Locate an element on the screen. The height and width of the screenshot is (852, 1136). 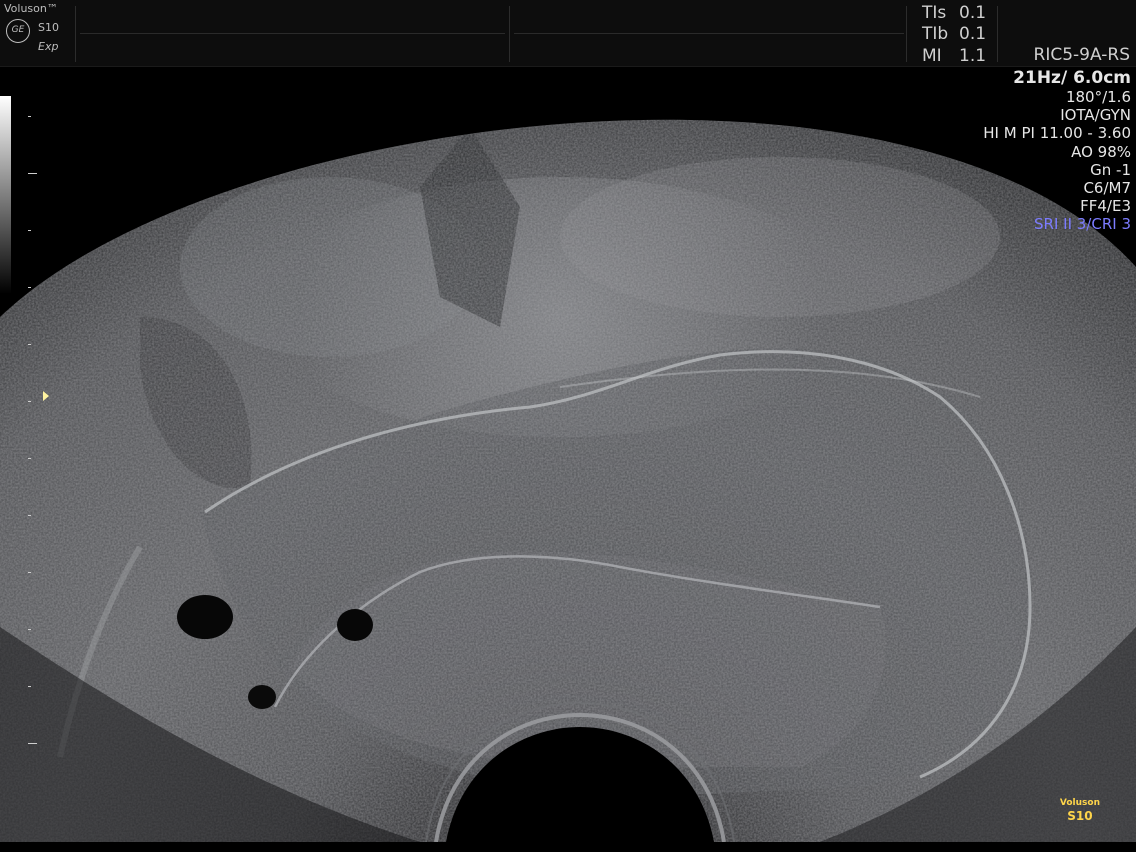
voluson-watermark: Voluson S10 is located at coordinates (1080, 810).